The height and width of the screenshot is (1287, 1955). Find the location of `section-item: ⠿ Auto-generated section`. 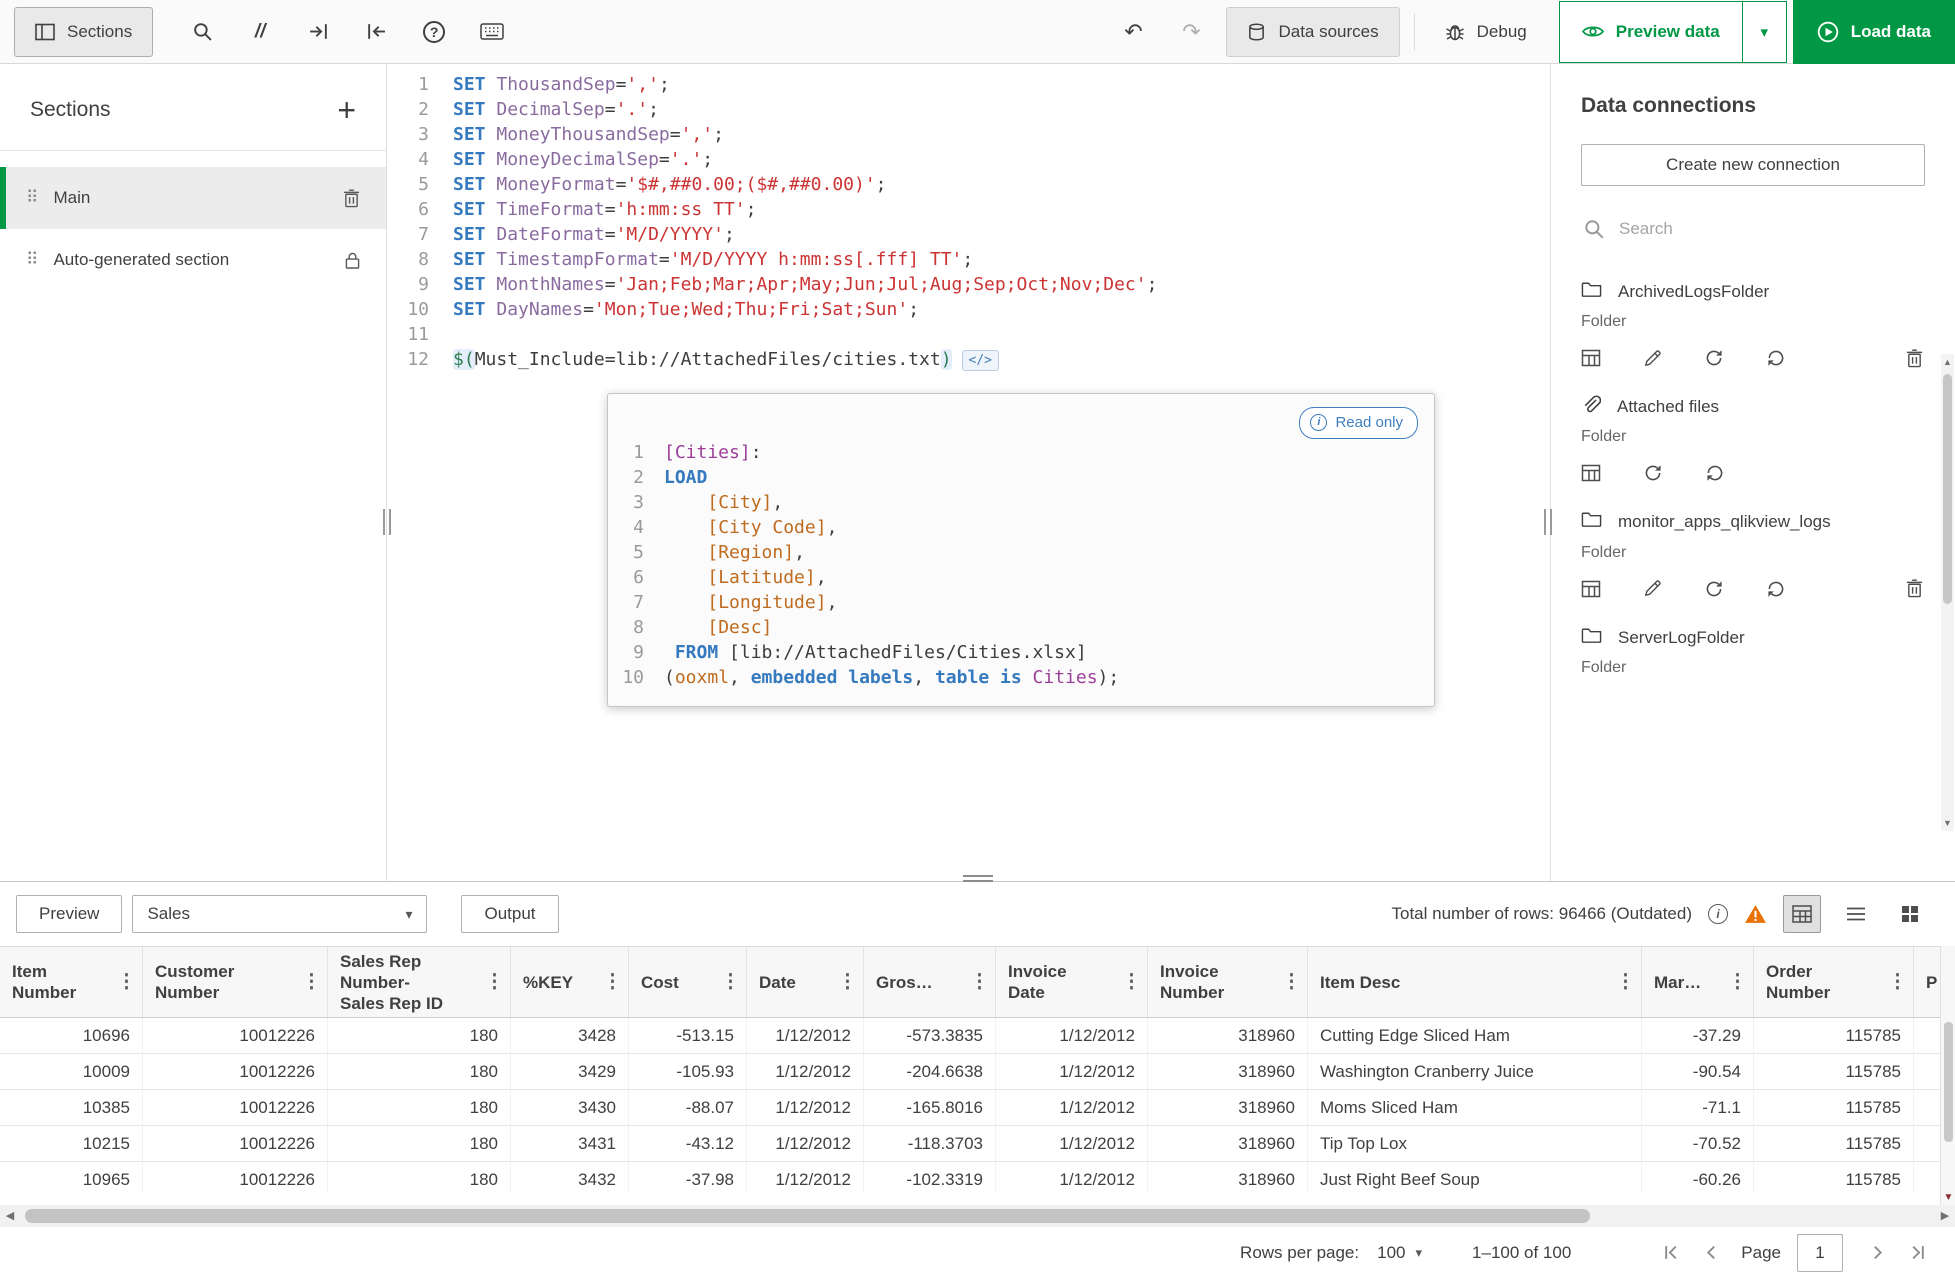

section-item: ⠿ Auto-generated section is located at coordinates (193, 260).